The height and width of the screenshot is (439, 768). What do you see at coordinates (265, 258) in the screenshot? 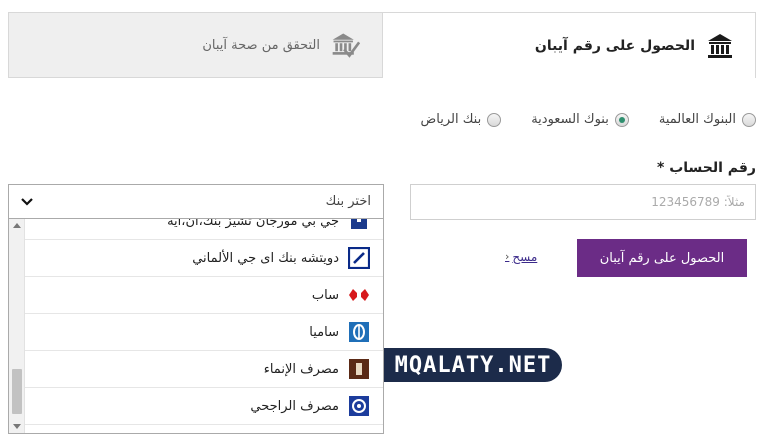
I see `bank-option-label: دويتشه بنك اى جي الألماني` at bounding box center [265, 258].